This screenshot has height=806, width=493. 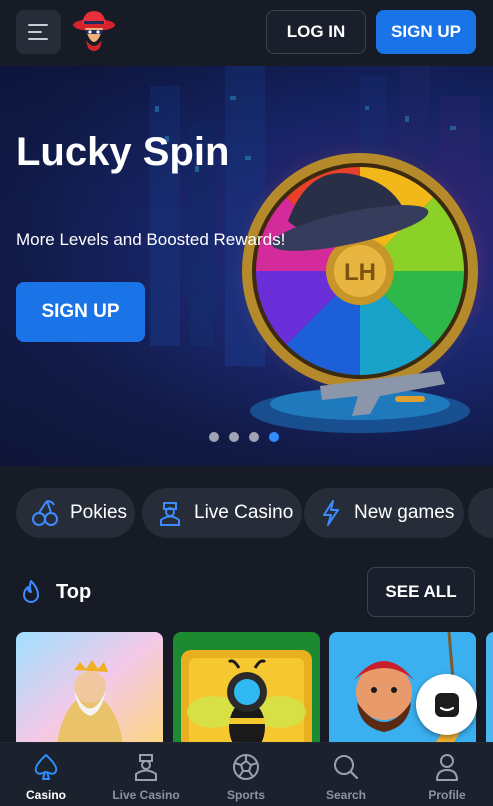 I want to click on game-thumbnail-zeus, so click(x=89, y=687).